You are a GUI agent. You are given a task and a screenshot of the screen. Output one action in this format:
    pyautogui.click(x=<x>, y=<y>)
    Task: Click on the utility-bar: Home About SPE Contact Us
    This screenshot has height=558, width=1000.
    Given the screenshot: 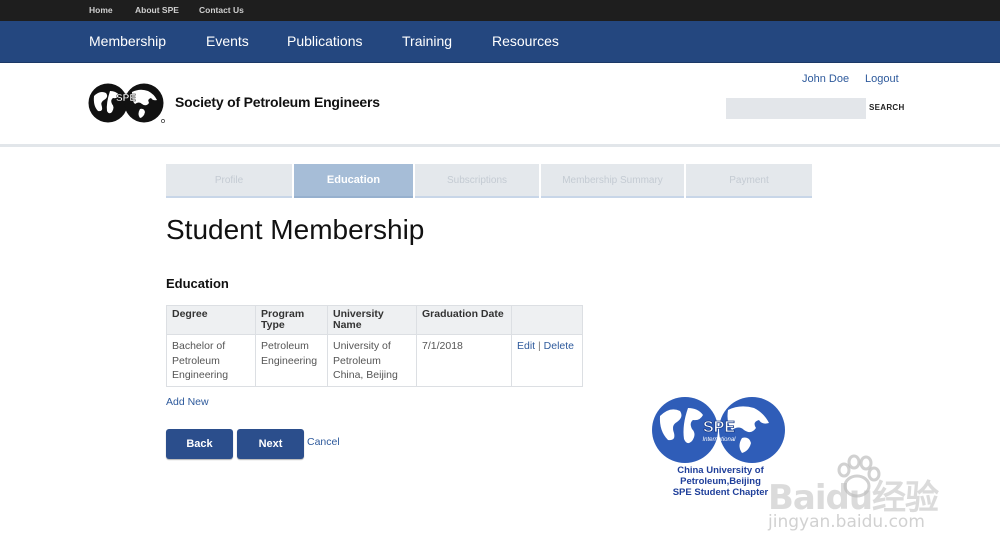 What is the action you would take?
    pyautogui.click(x=500, y=10)
    